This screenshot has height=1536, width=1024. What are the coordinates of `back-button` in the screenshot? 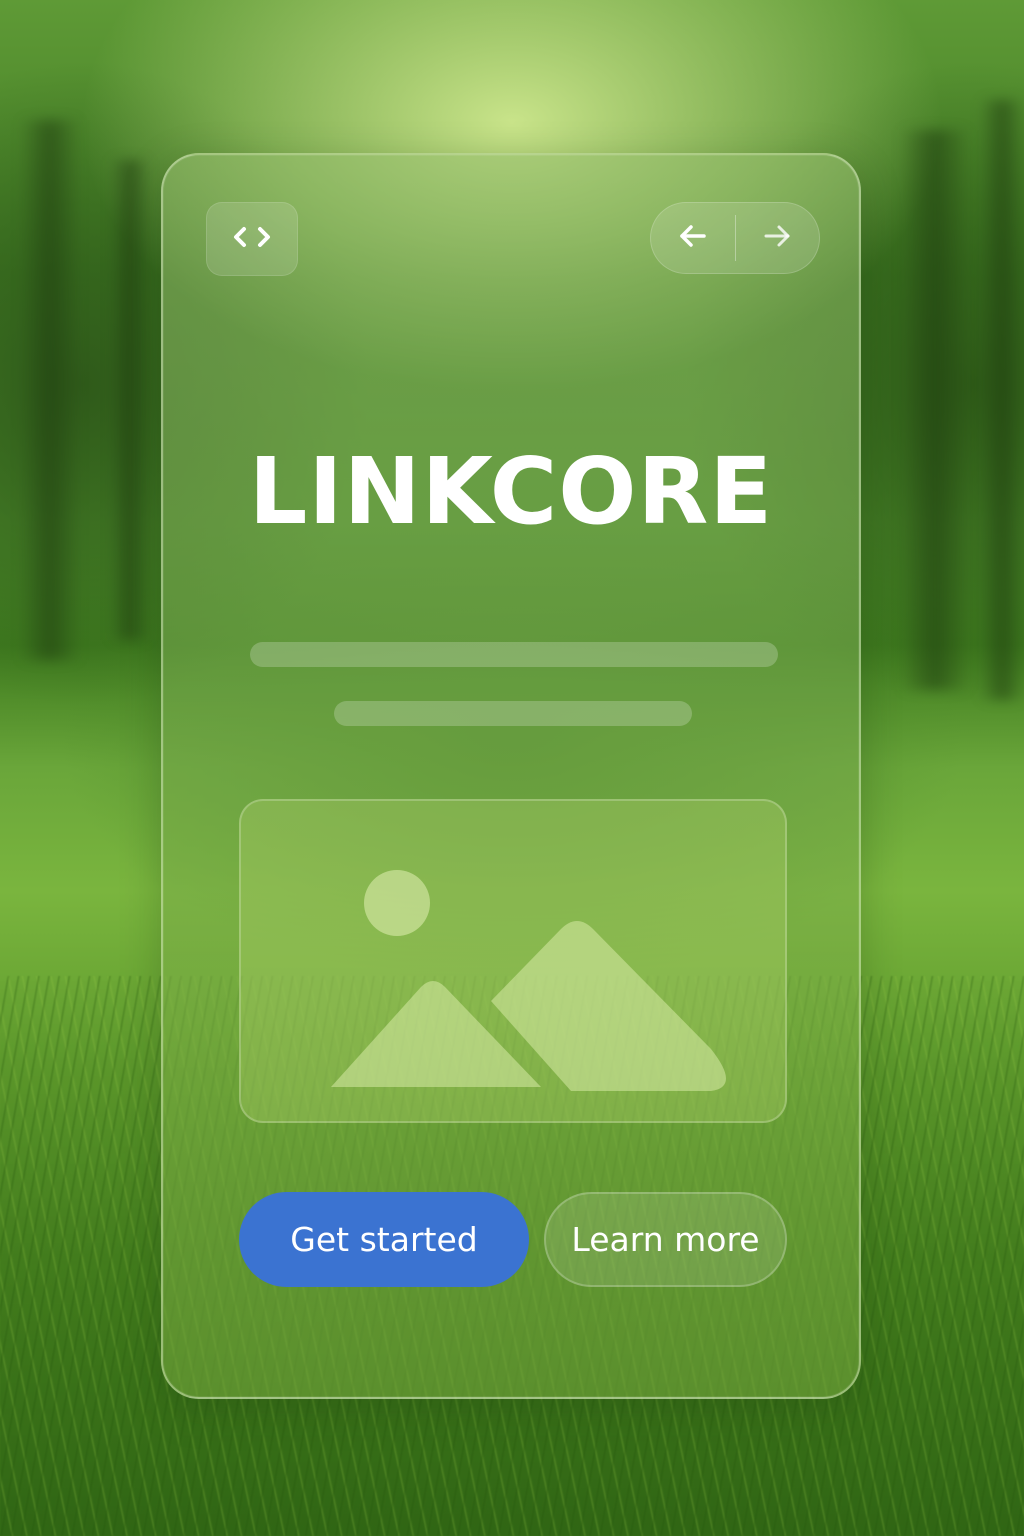 It's located at (693, 238).